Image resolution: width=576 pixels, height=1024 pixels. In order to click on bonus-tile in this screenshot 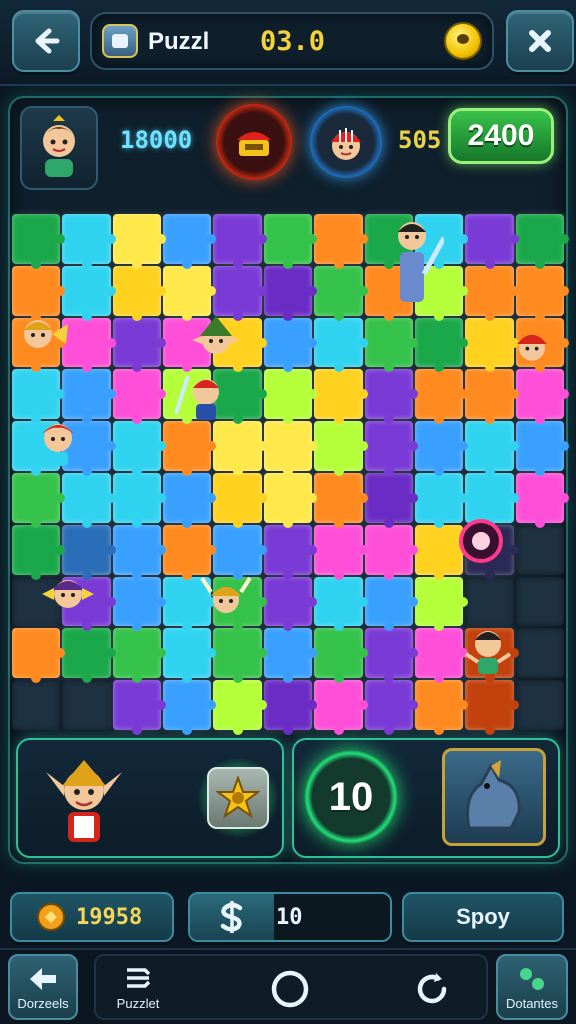, I will do `click(238, 798)`.